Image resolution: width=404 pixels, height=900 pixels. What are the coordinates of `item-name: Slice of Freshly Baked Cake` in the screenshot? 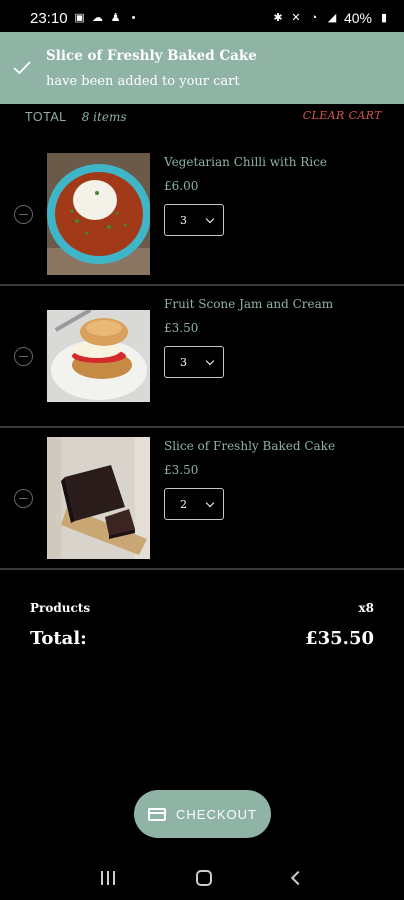 It's located at (250, 446).